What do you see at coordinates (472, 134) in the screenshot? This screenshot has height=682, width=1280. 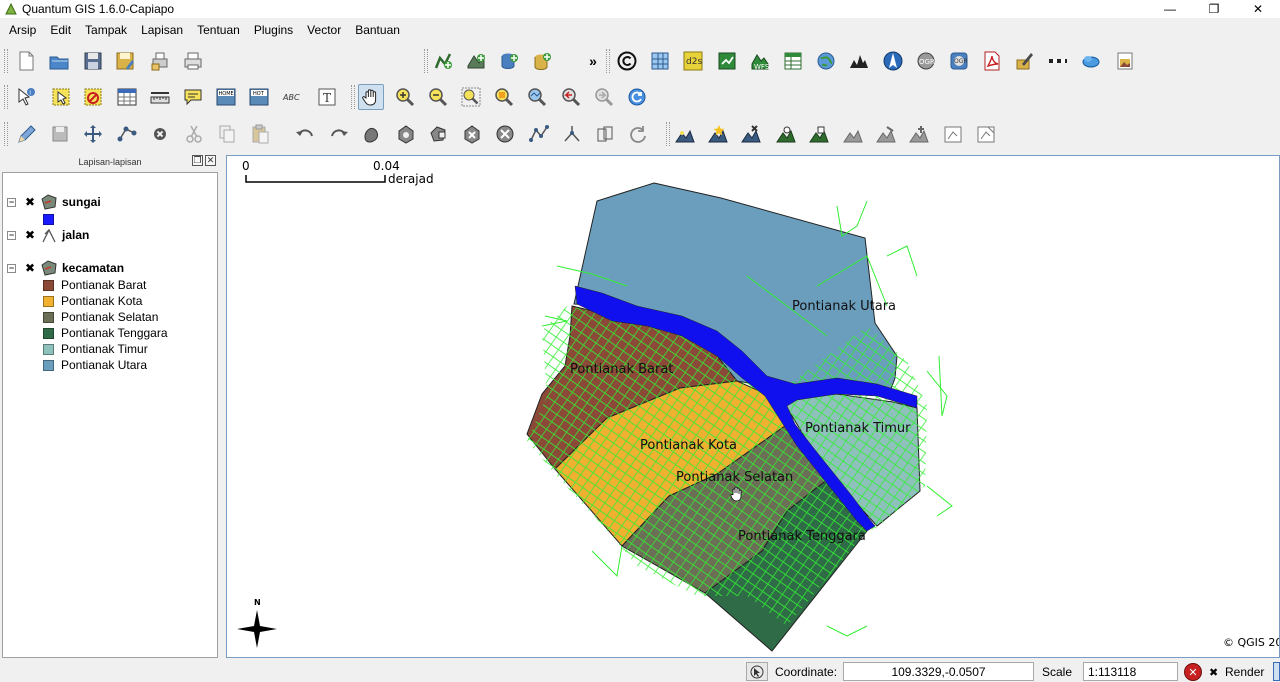 I see `delete-ring-button` at bounding box center [472, 134].